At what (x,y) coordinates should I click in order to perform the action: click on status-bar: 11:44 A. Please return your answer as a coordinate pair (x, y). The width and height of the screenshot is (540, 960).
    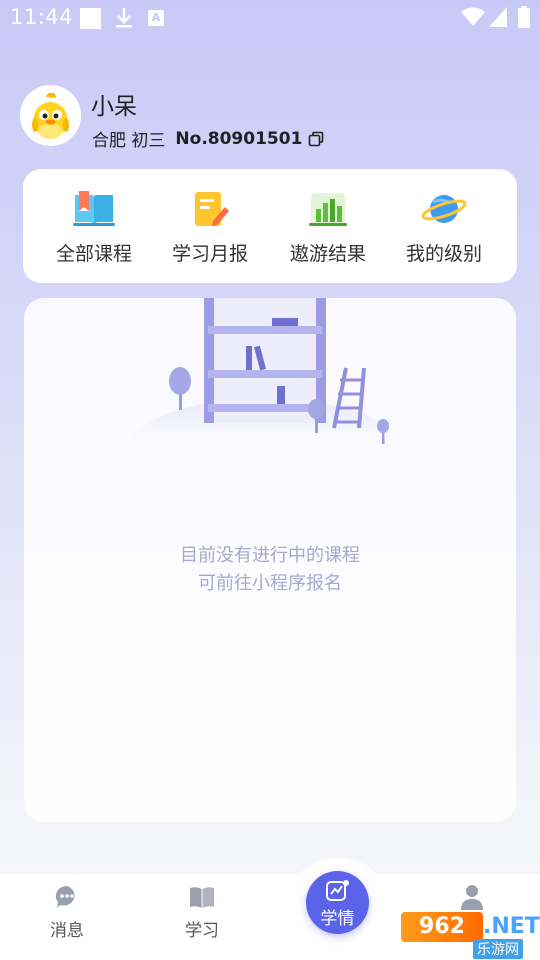
    Looking at the image, I should click on (270, 18).